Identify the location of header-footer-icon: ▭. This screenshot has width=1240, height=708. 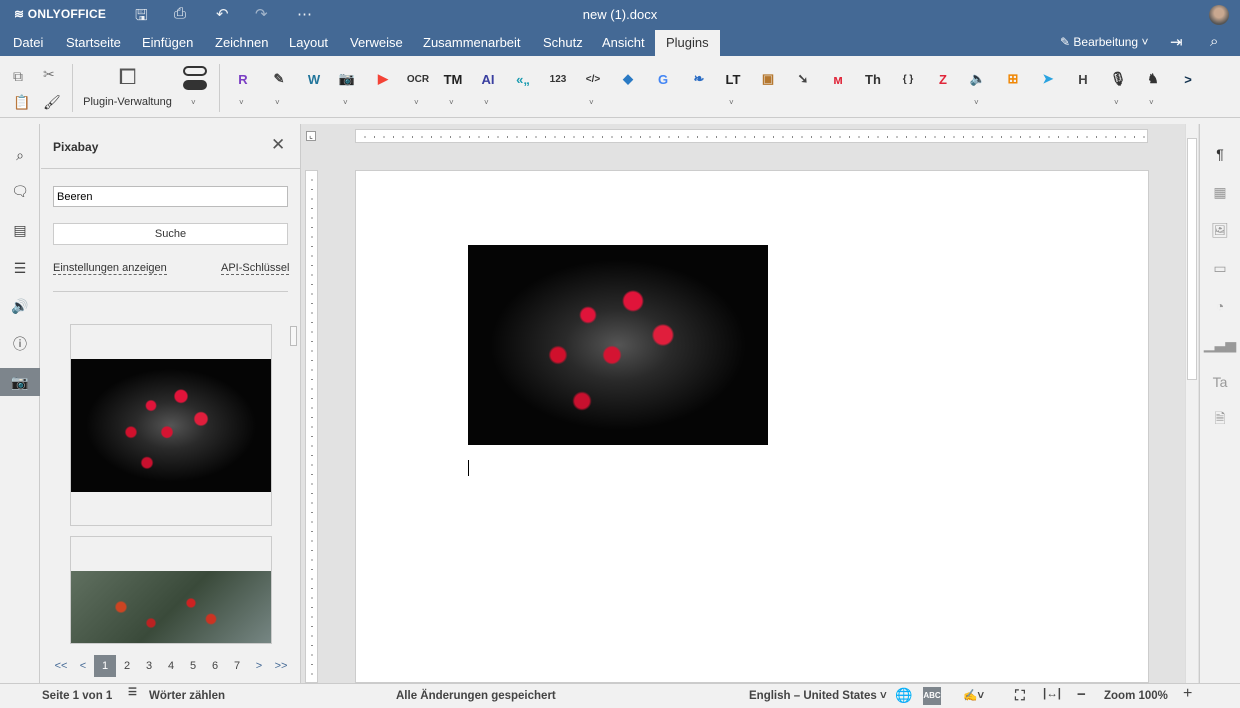
(1220, 268).